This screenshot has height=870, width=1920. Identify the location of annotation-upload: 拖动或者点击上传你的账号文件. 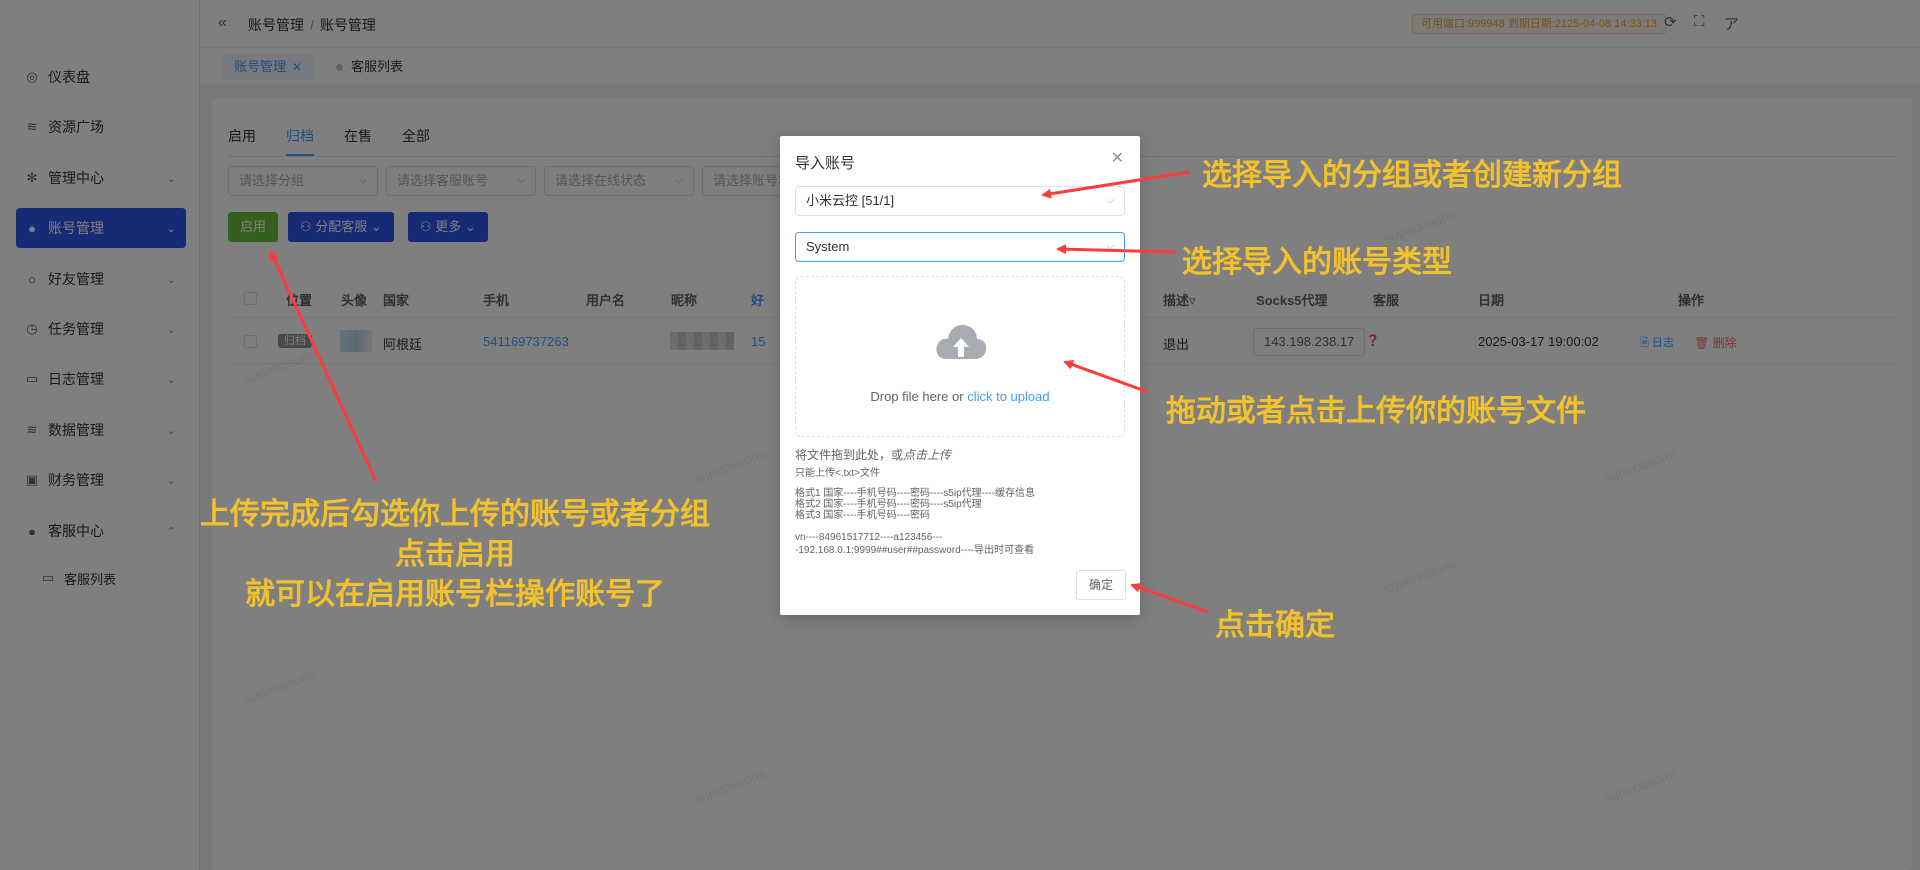
(1376, 411).